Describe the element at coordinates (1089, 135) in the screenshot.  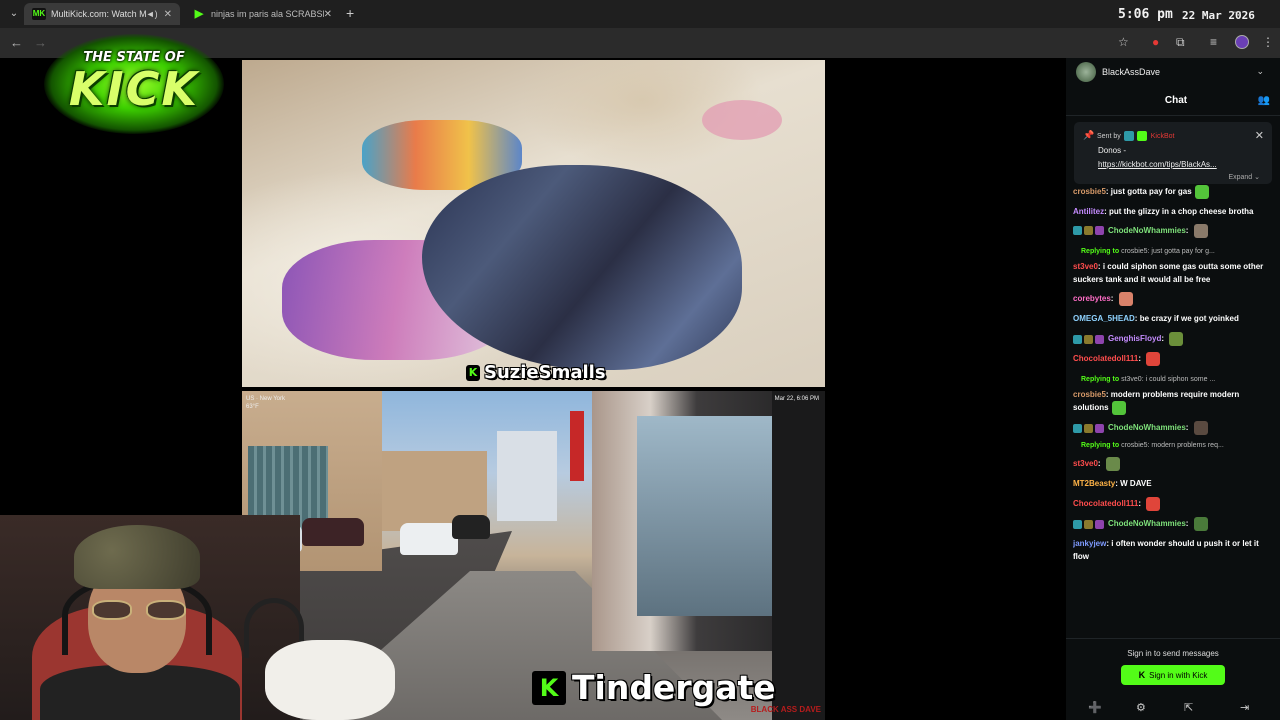
I see `pin-icon: 📌` at that location.